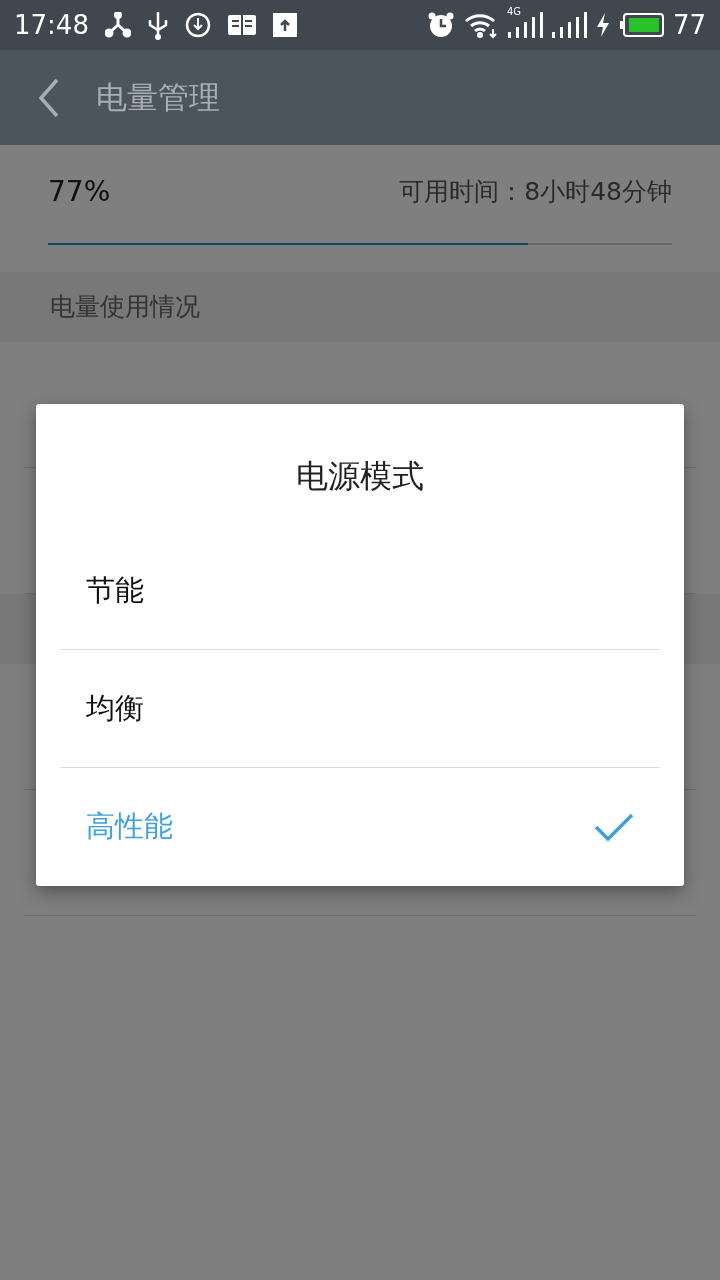 Image resolution: width=720 pixels, height=1280 pixels. Describe the element at coordinates (602, 25) in the screenshot. I see `charging-bolt-icon` at that location.